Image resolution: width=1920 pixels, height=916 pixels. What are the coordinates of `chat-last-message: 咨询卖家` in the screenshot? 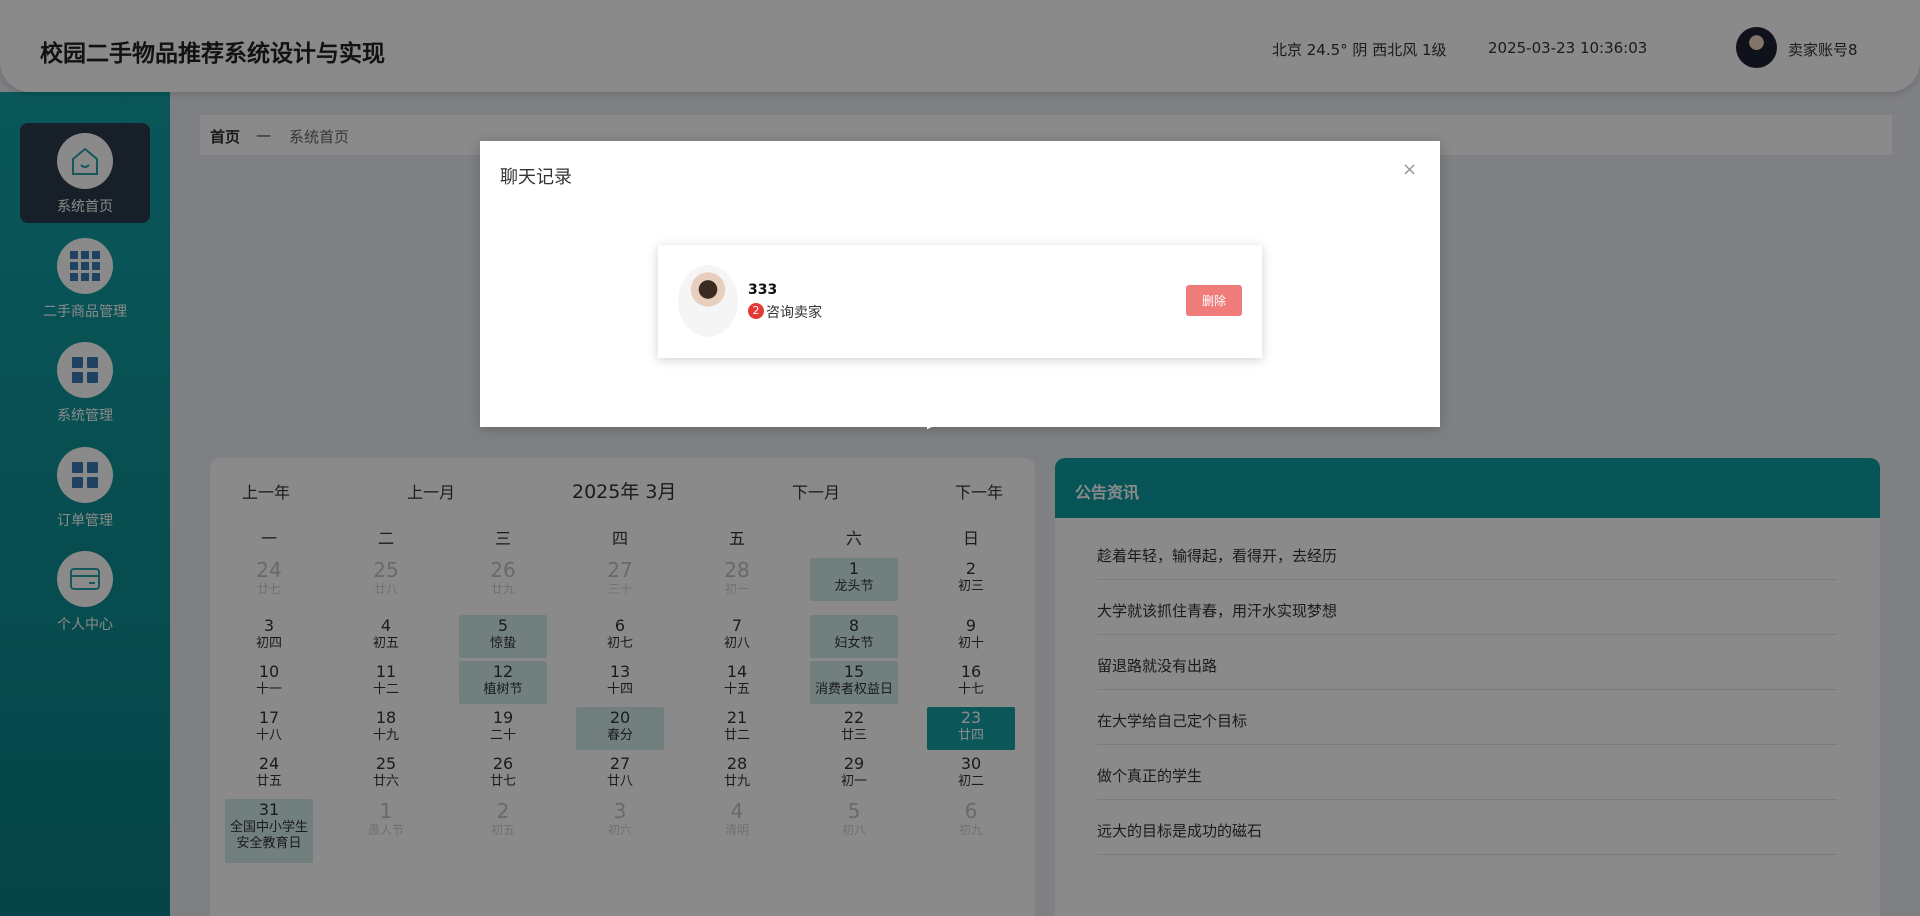 It's located at (794, 313).